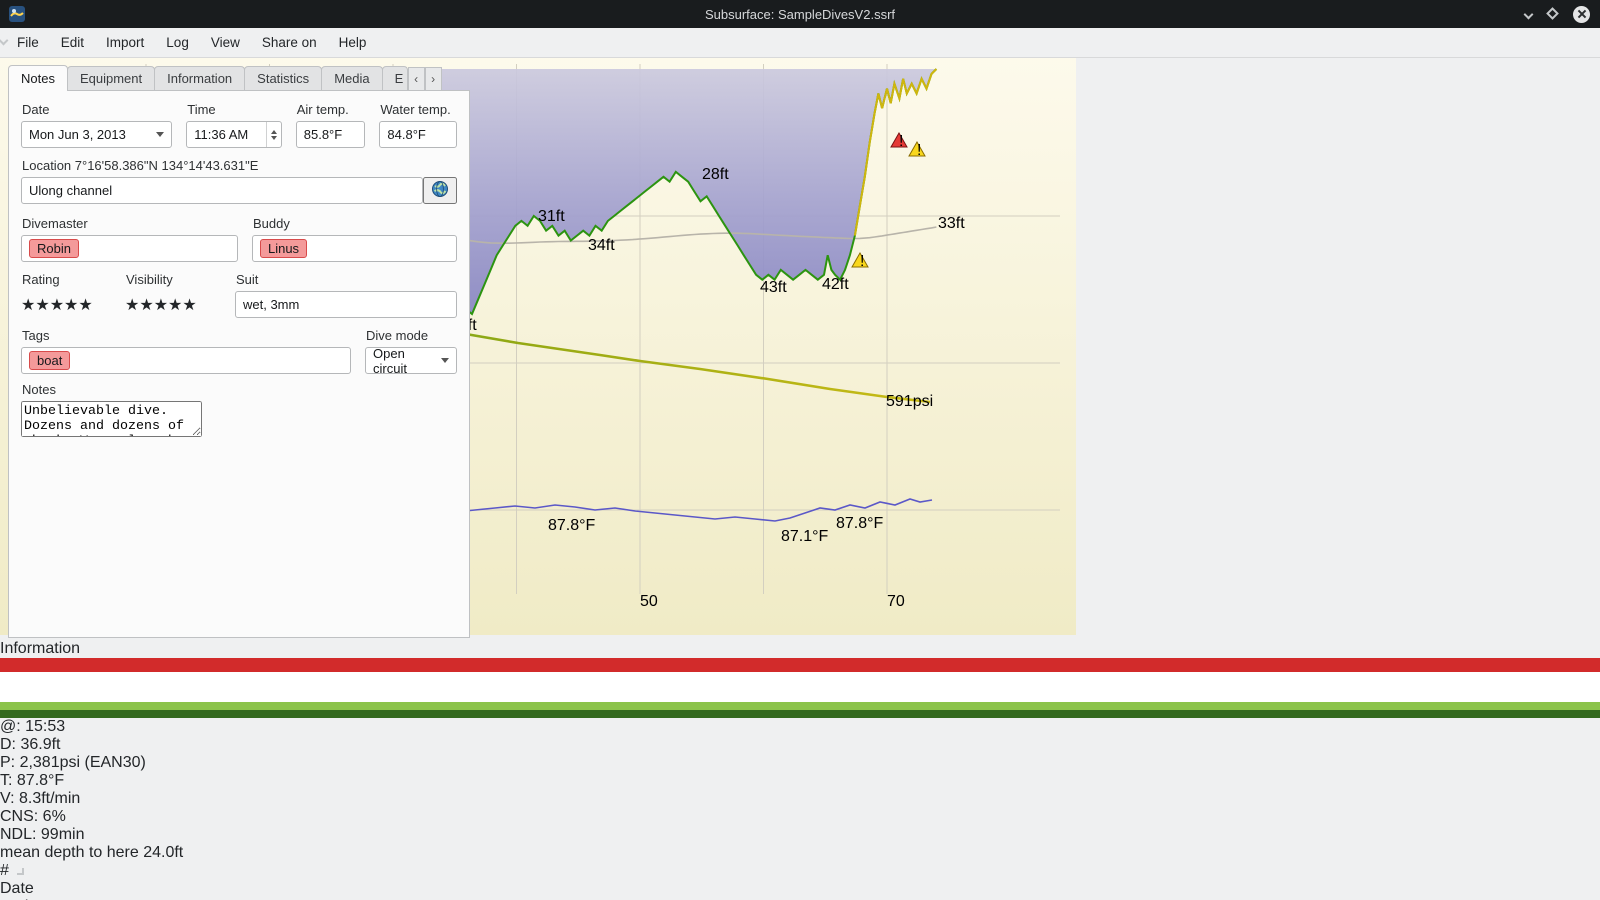 This screenshot has height=900, width=1600. Describe the element at coordinates (125, 42) in the screenshot. I see `menu-import: Import` at that location.